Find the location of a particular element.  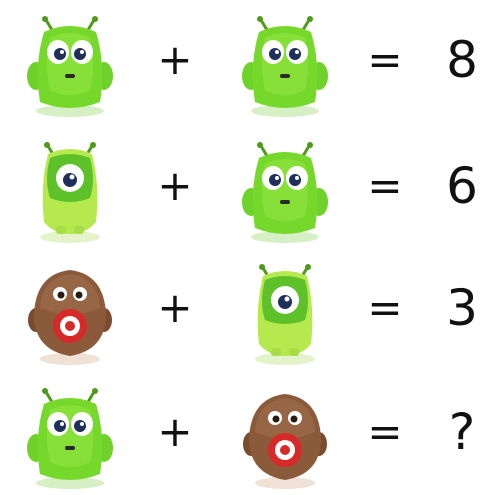

result-value: 3 is located at coordinates (462, 308).